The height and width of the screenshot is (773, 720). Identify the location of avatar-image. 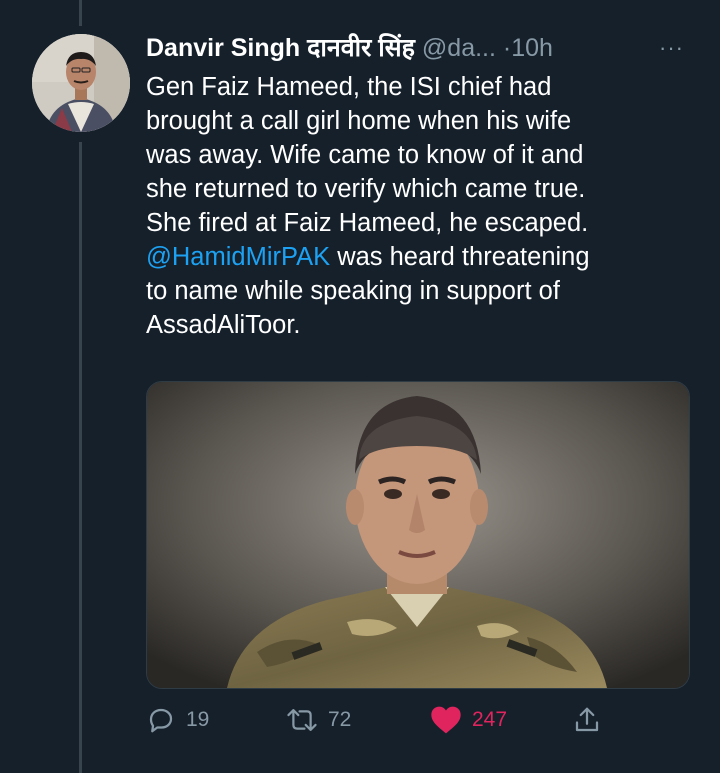
(81, 83).